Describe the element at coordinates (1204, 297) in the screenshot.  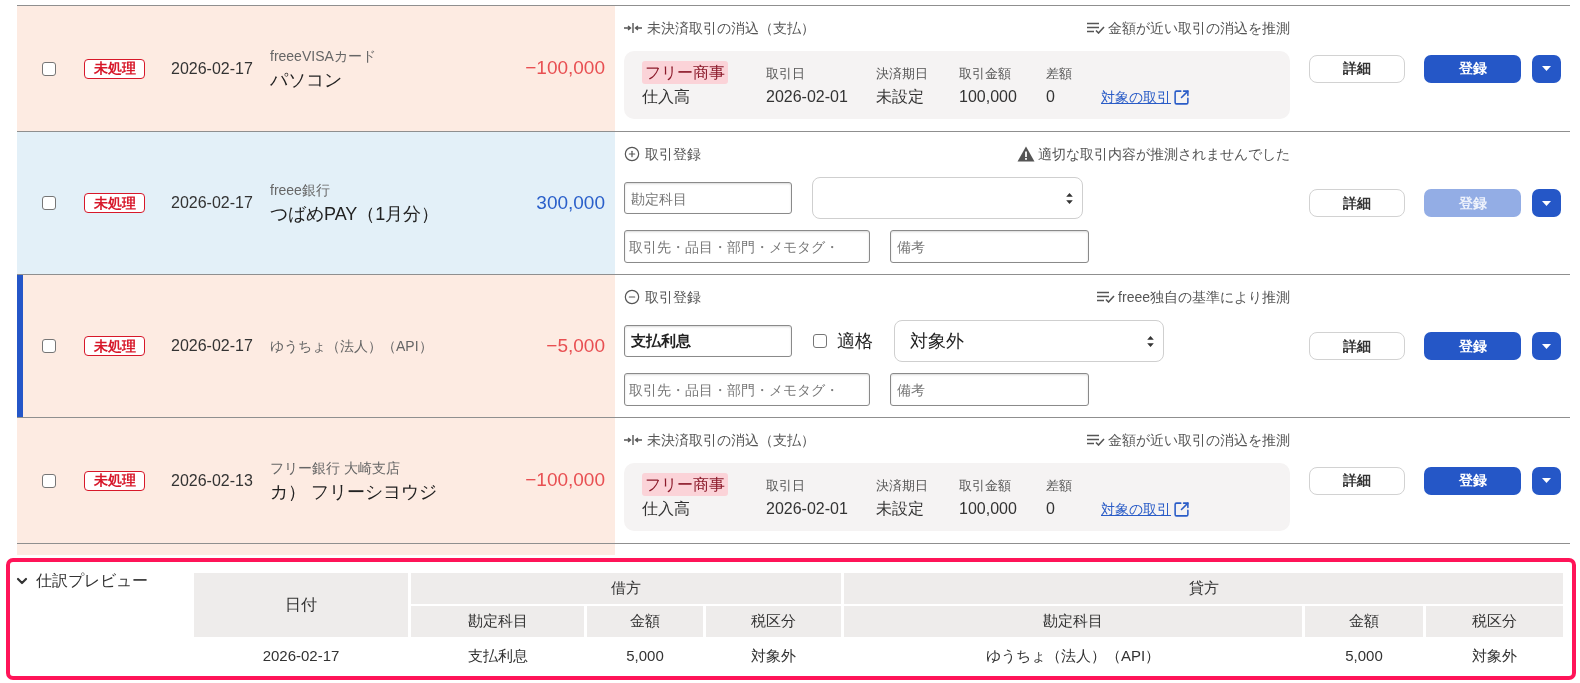
I see `hint-text: freee独自の基準により推測` at that location.